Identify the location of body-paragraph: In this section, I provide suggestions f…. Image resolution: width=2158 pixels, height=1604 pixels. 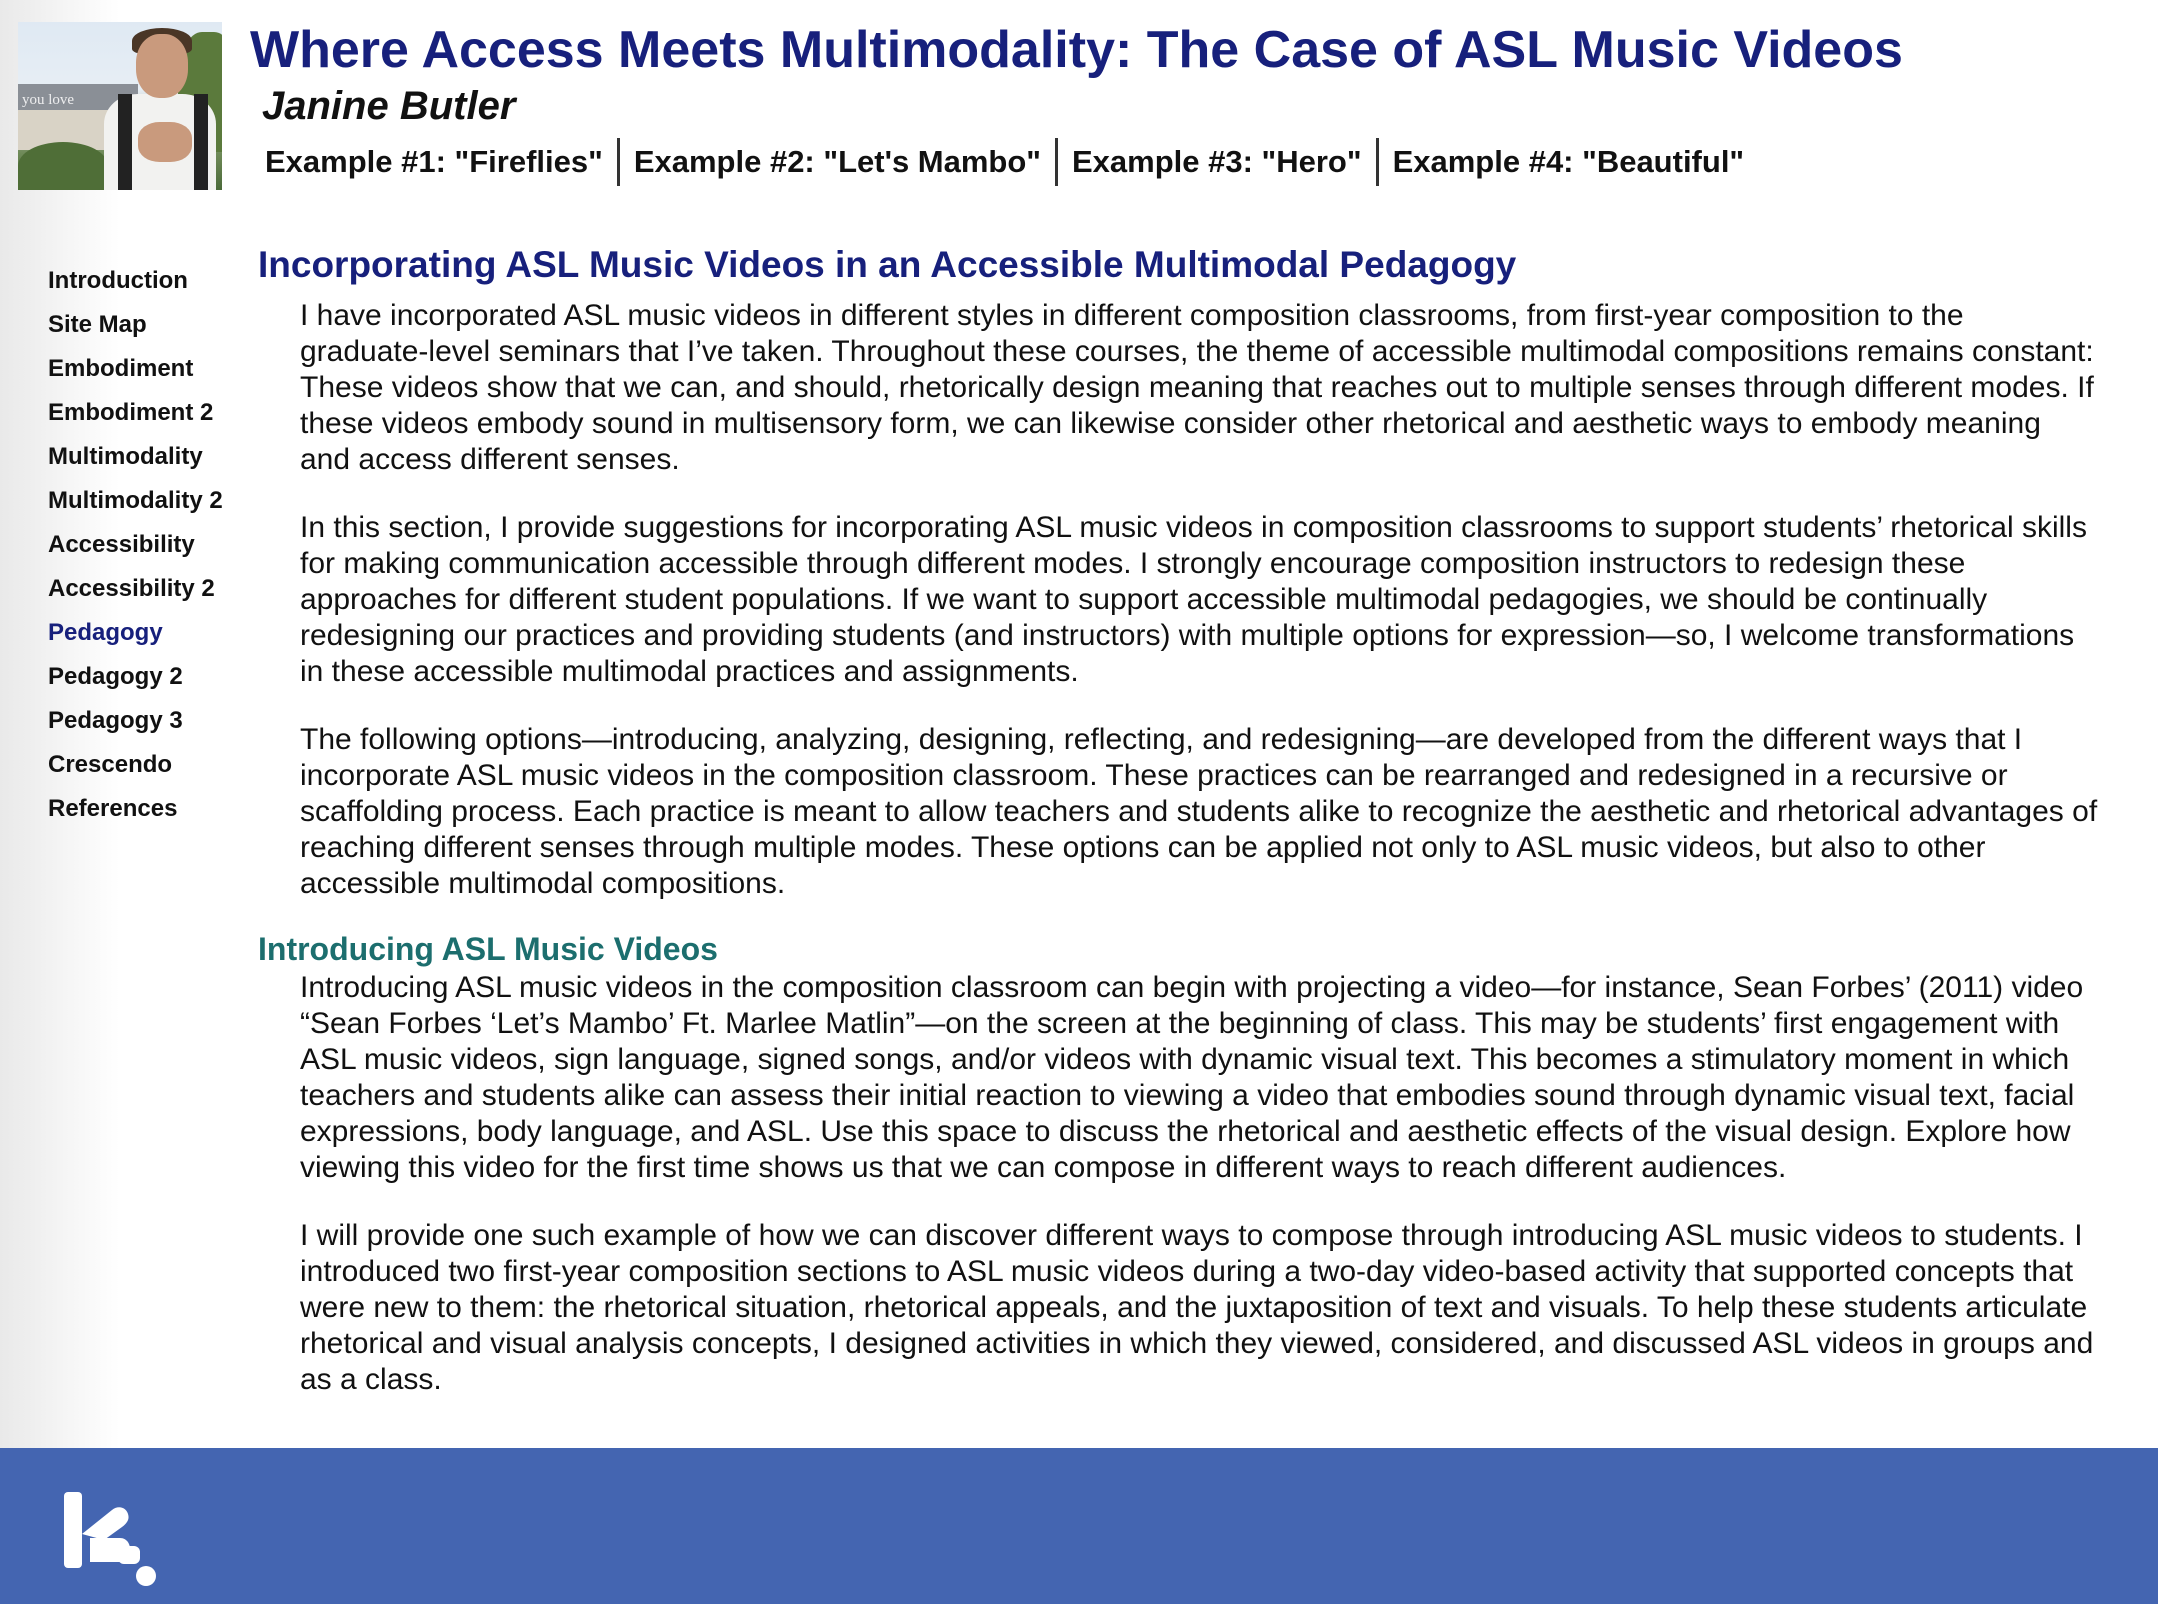
(1193, 599).